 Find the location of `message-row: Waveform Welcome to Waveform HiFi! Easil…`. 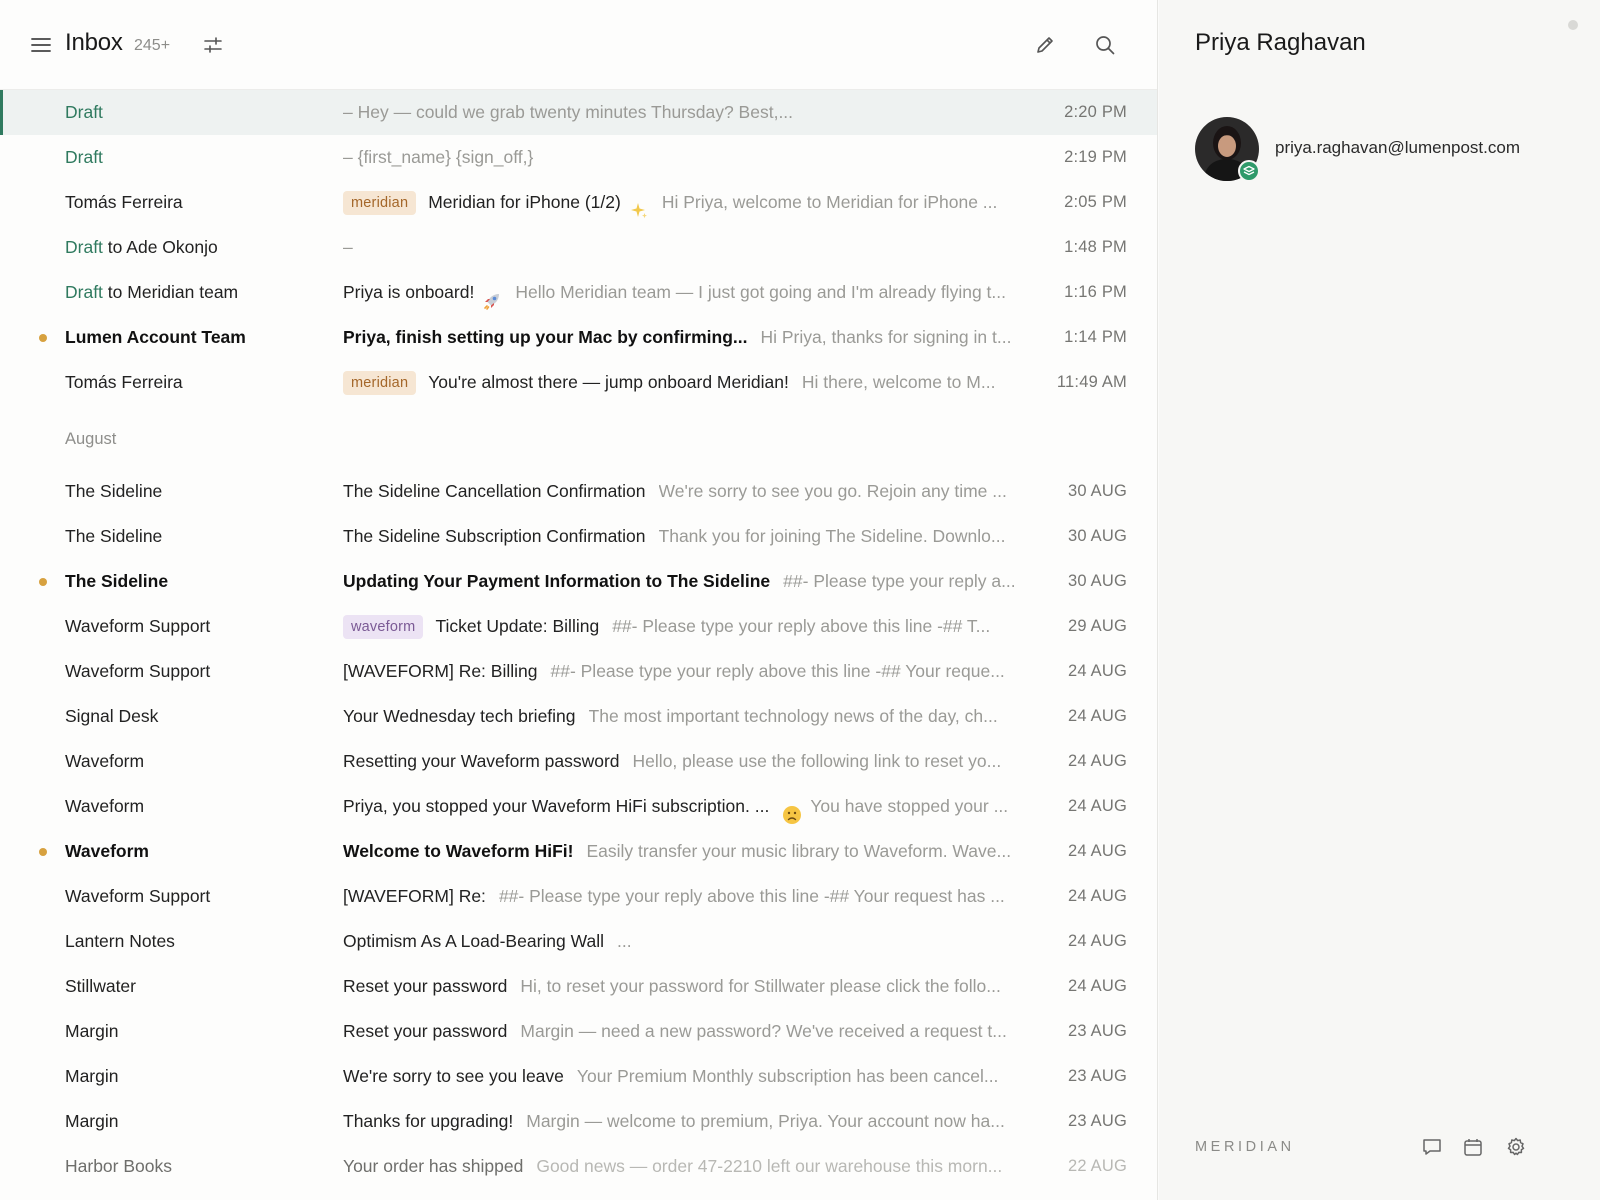

message-row: Waveform Welcome to Waveform HiFi! Easil… is located at coordinates (578, 851).